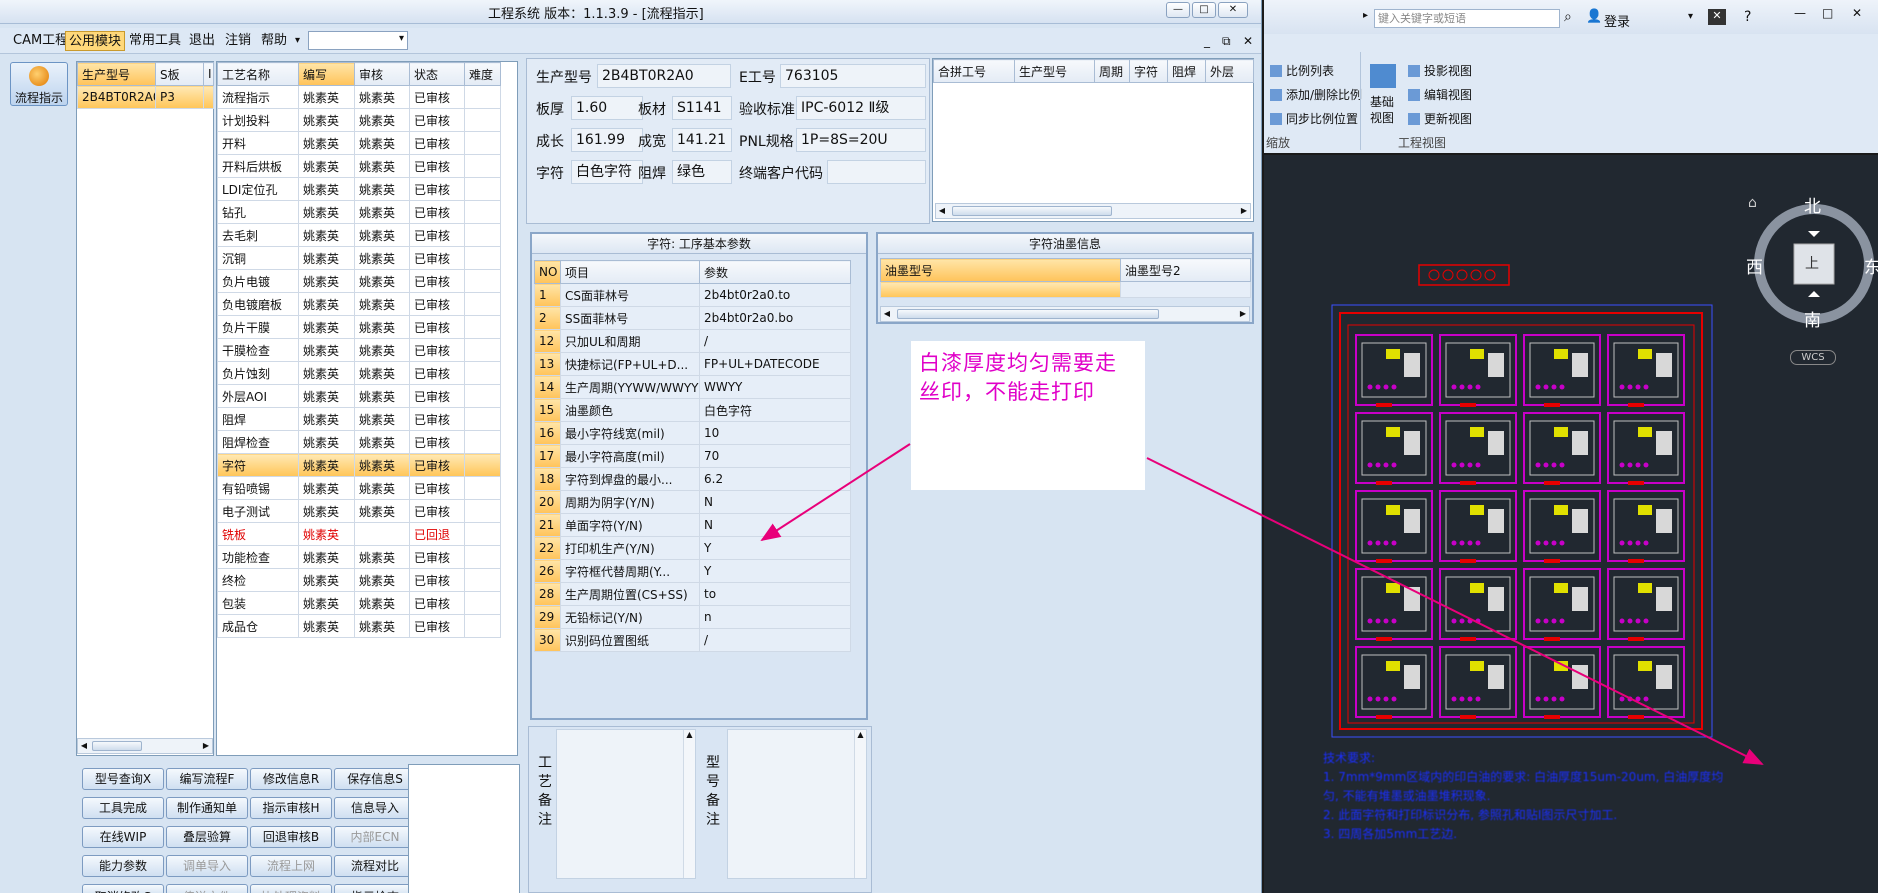  I want to click on menu-tools: 常用工具, so click(155, 41).